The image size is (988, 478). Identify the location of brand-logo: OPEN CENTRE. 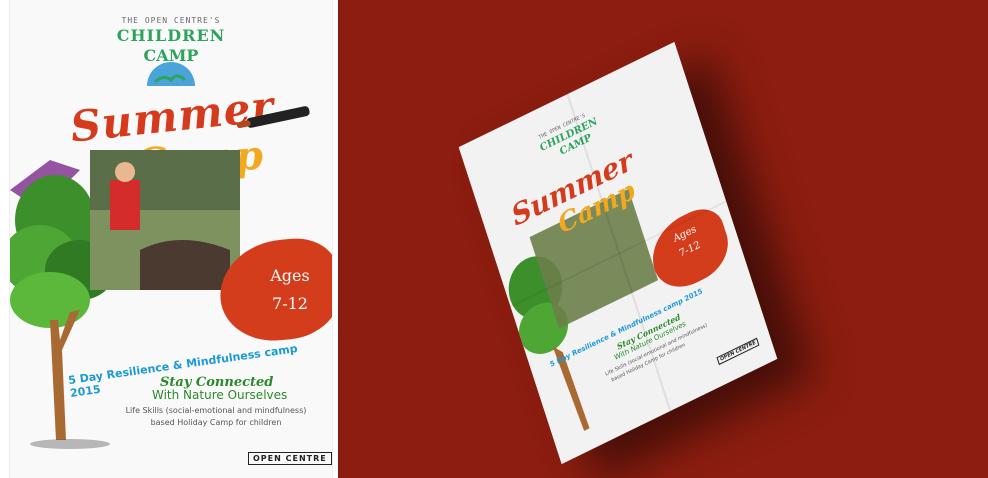
(290, 458).